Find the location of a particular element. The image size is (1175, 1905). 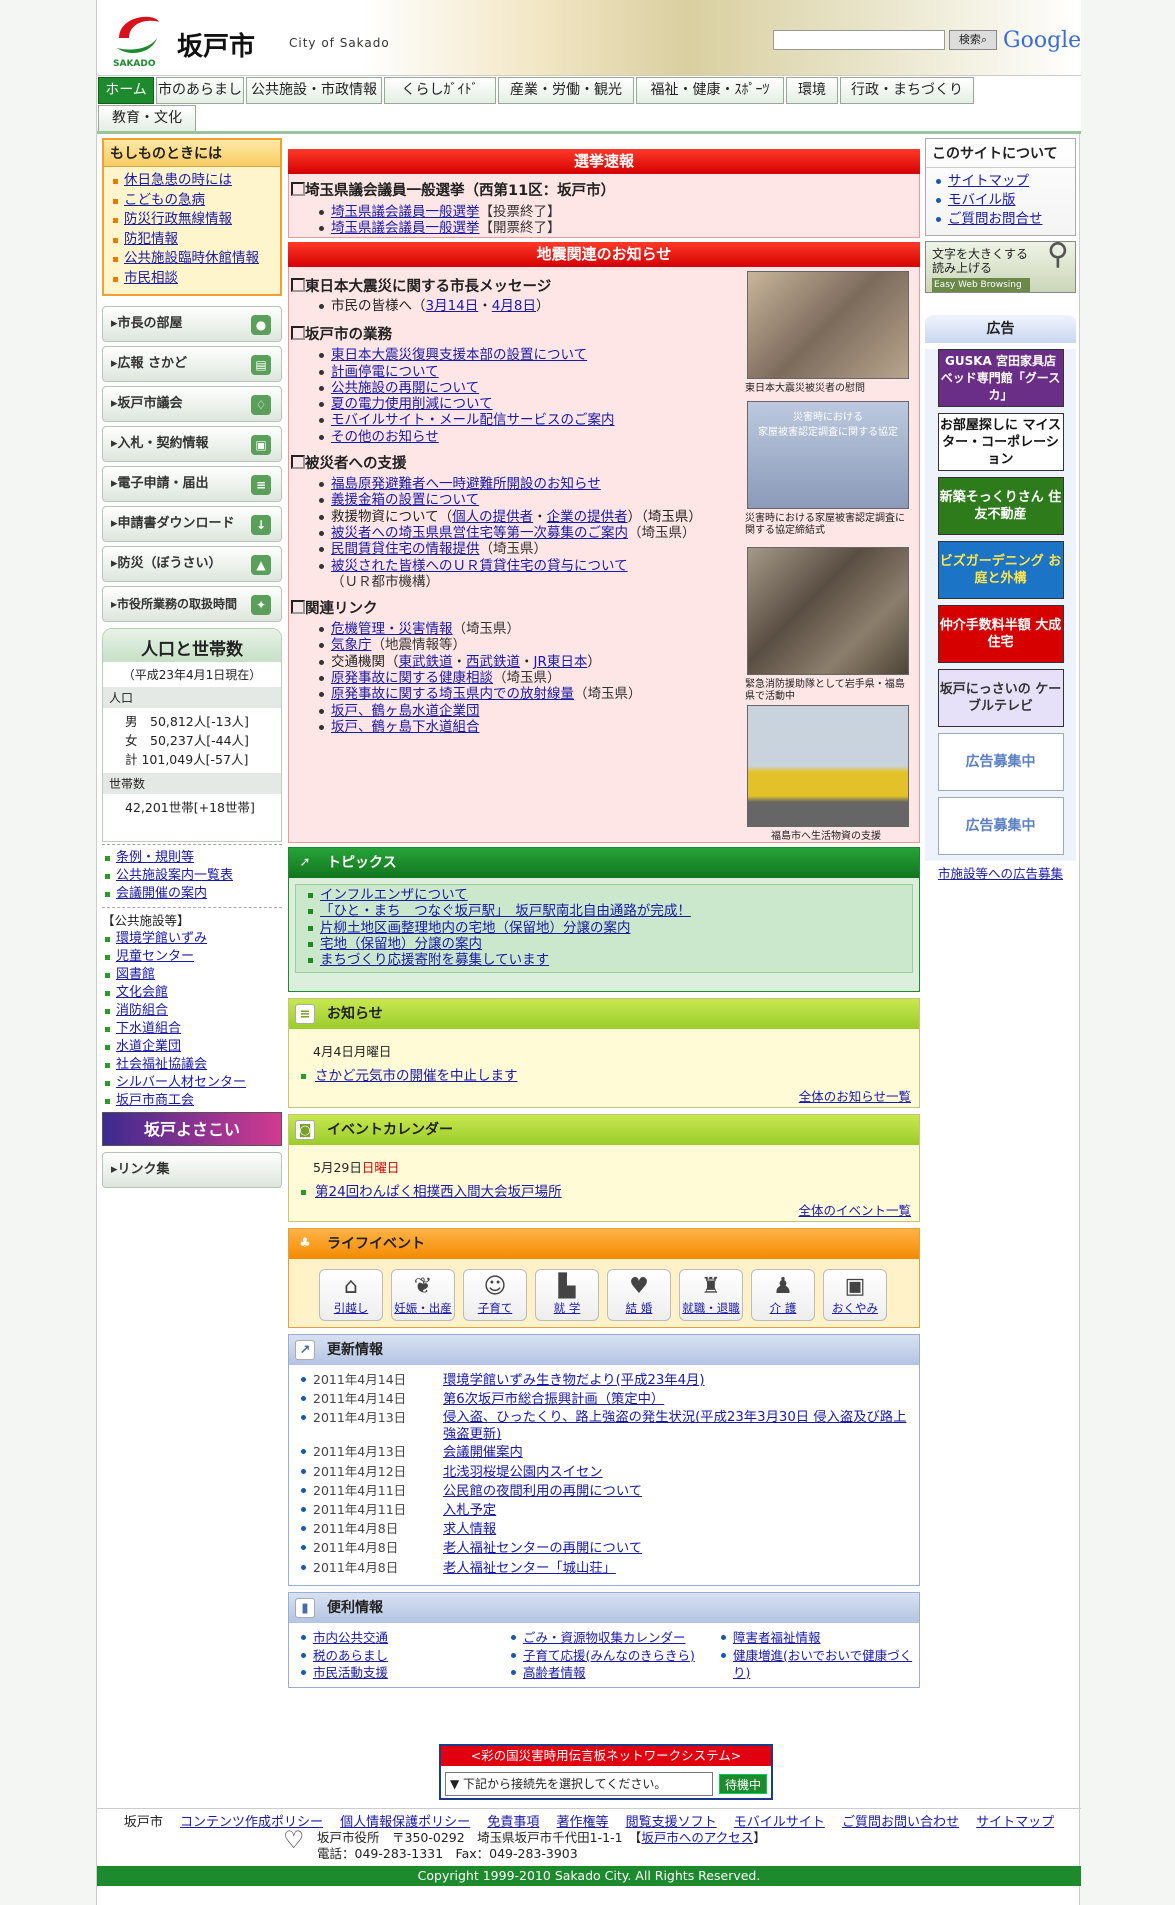

message-link-0314: 3月14日 is located at coordinates (452, 306).